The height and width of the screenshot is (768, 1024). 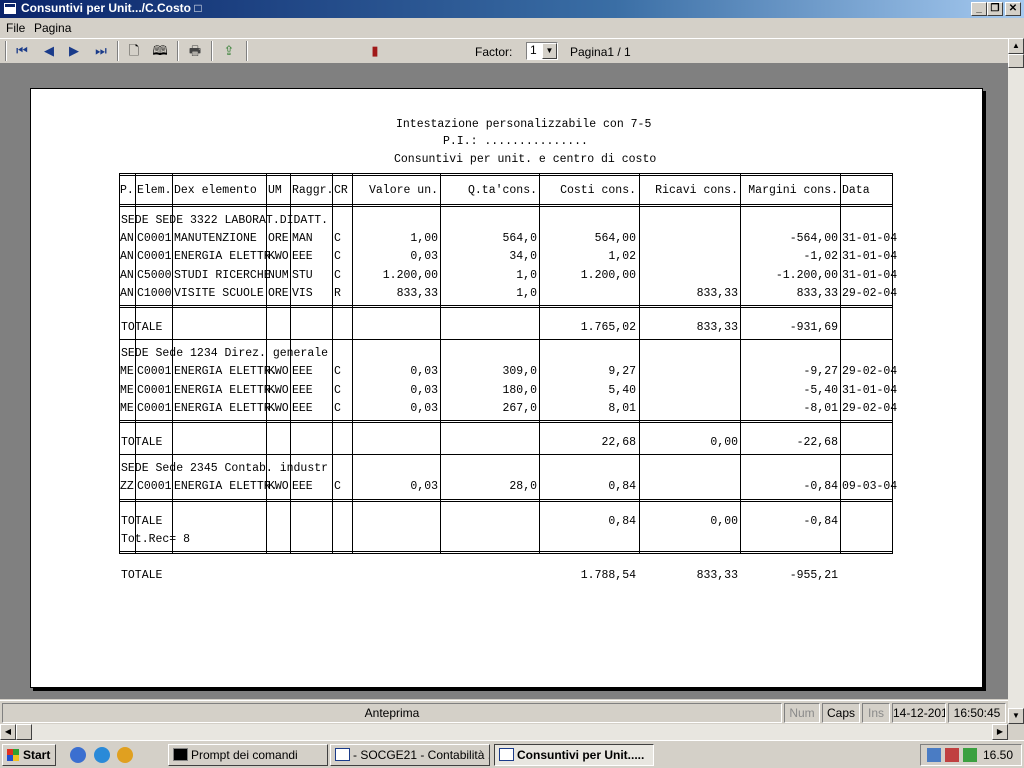 What do you see at coordinates (337, 239) in the screenshot?
I see `table-cell: C` at bounding box center [337, 239].